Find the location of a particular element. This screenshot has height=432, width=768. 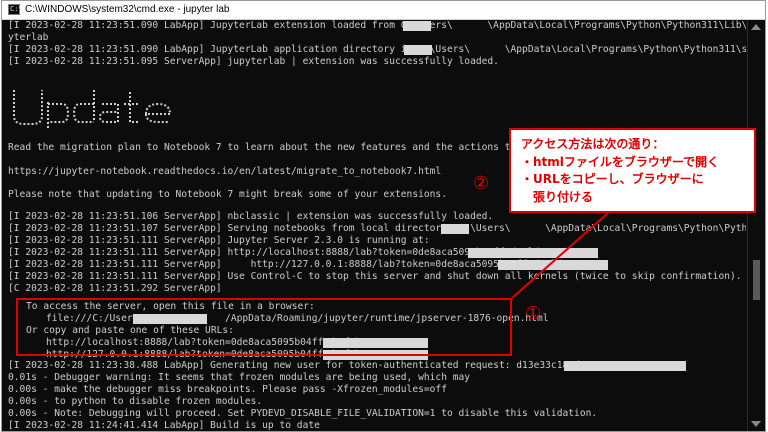

terminal-line: [C 2023-02-28 11:23:51.292 ServerApp] is located at coordinates (115, 288).